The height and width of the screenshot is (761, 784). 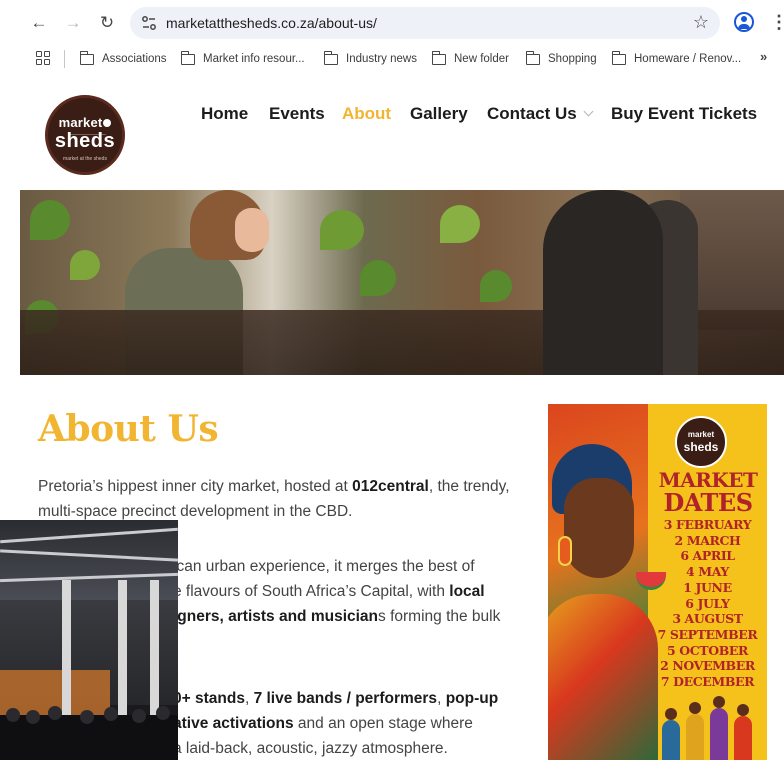 What do you see at coordinates (684, 117) in the screenshot?
I see `nav-buy-tickets: Buy Event Tickets` at bounding box center [684, 117].